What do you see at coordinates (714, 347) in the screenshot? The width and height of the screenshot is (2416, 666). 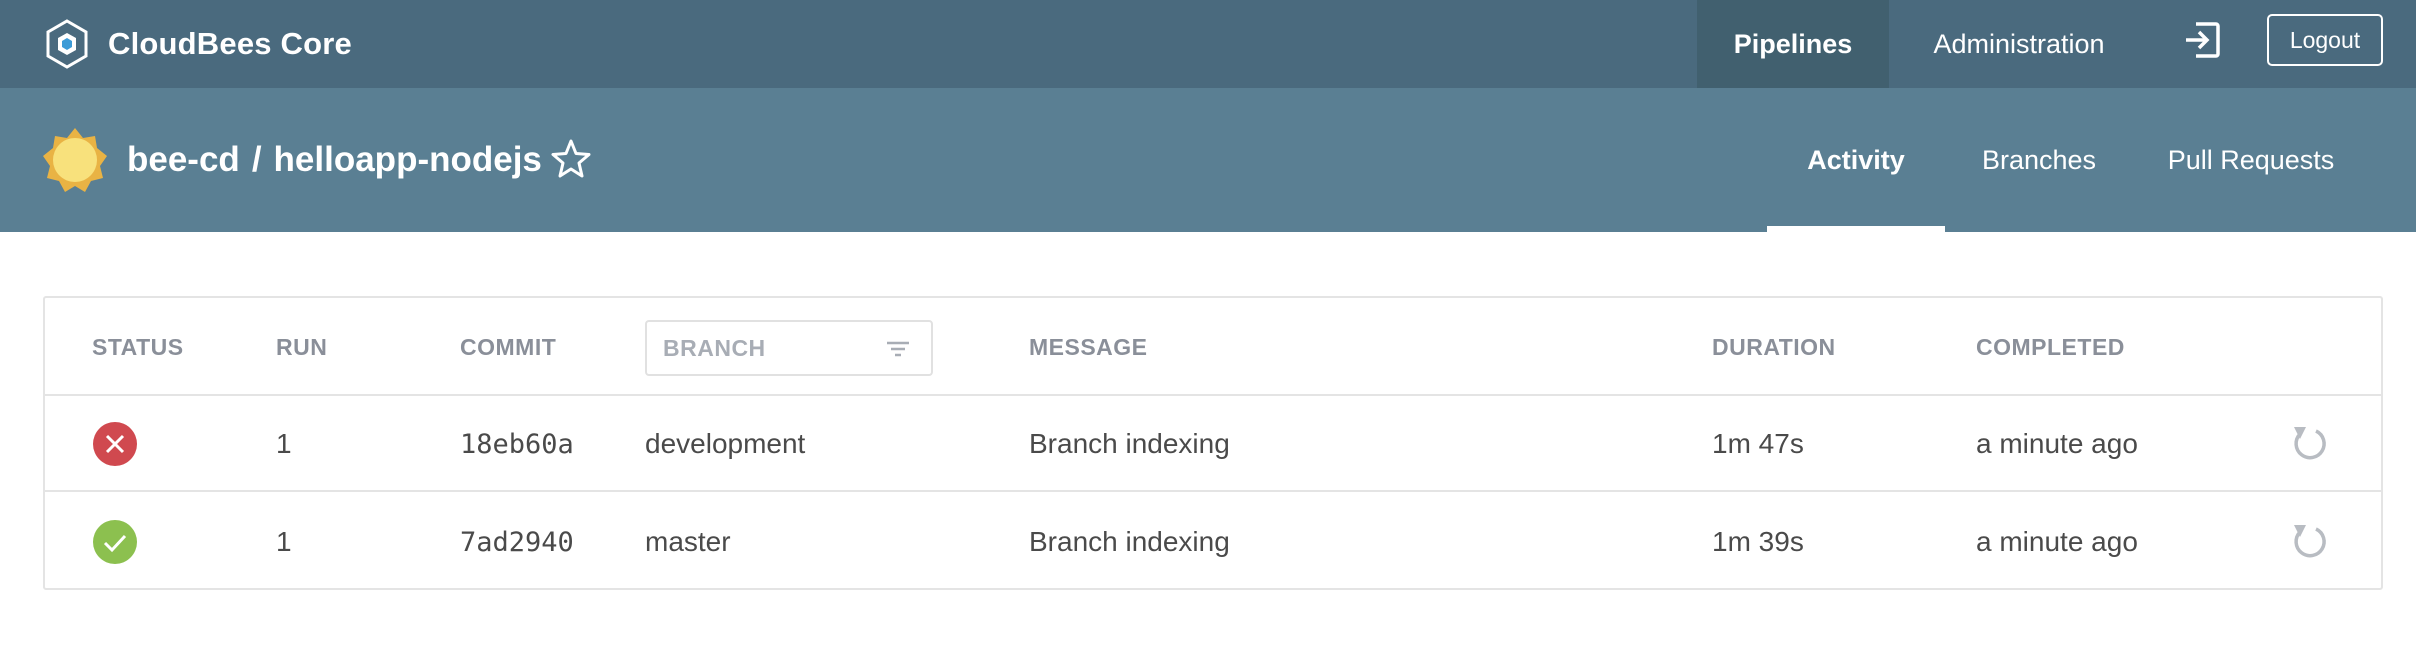 I see `branch-filter-placeholder: BRANCH` at bounding box center [714, 347].